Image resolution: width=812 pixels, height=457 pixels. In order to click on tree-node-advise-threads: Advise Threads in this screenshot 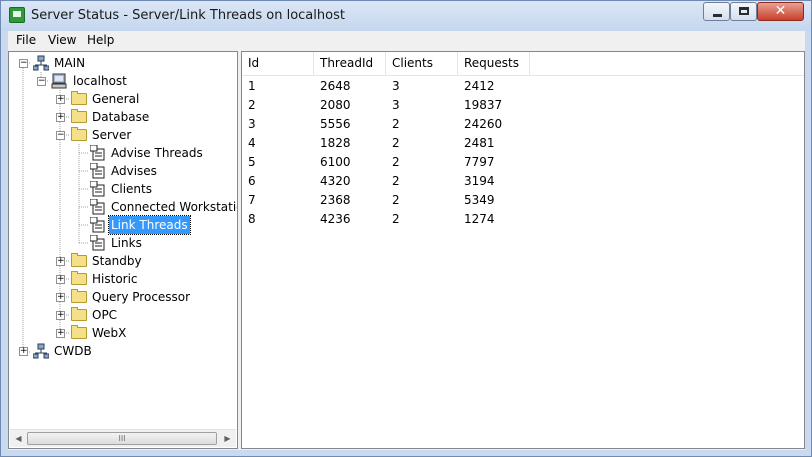, I will do `click(123, 153)`.